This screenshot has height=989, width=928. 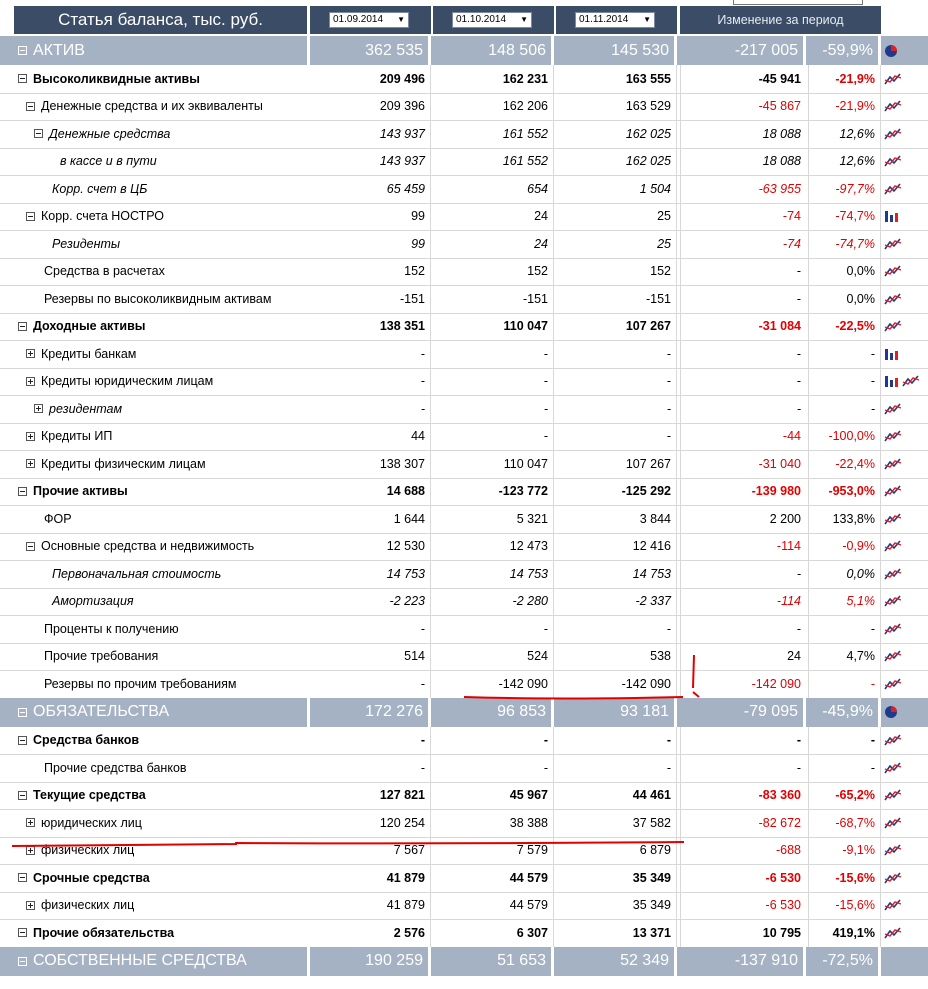 What do you see at coordinates (844, 546) in the screenshot?
I see `change-percent: -0,9%` at bounding box center [844, 546].